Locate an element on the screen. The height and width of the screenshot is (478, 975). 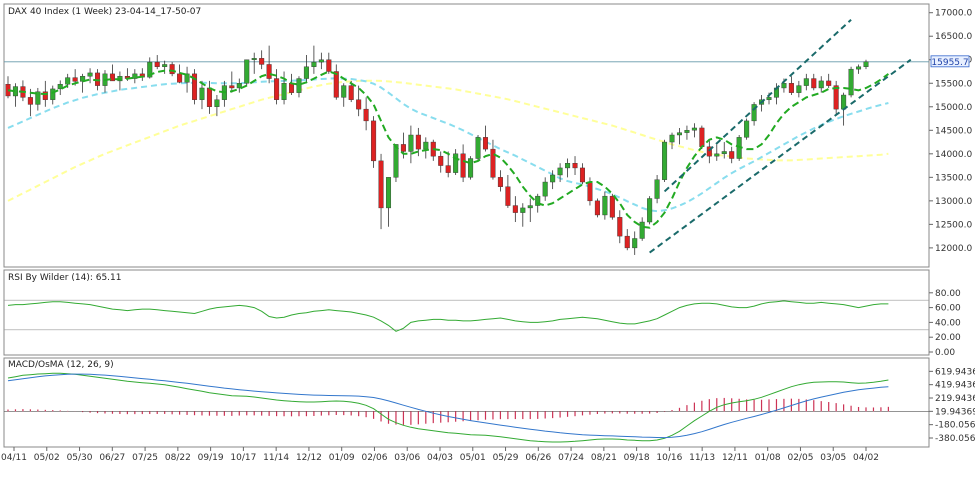
rsi-y-tick-label: 40.00 is located at coordinates (948, 323).